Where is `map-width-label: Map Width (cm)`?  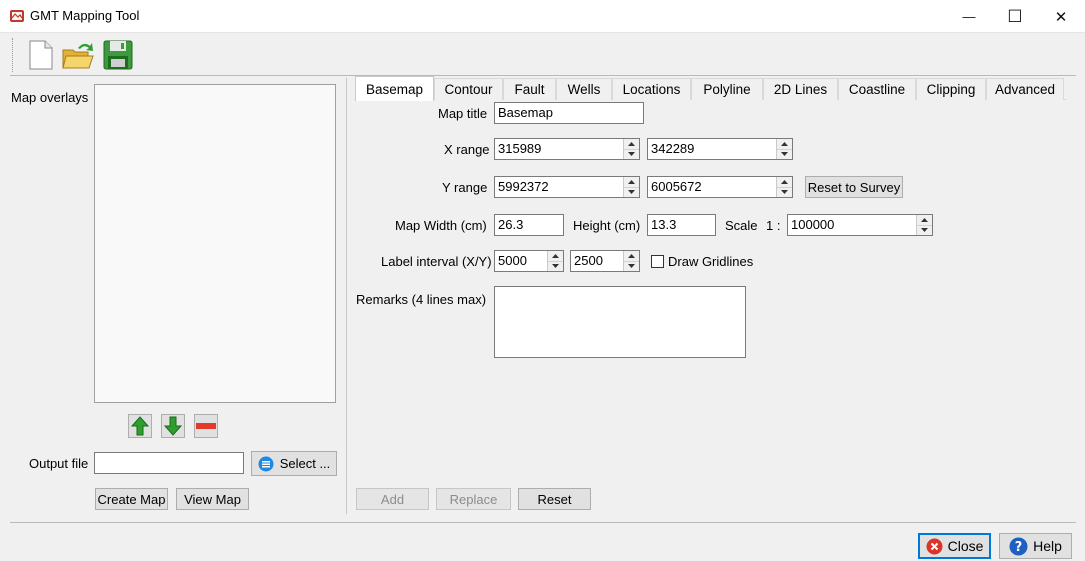
map-width-label: Map Width (cm) is located at coordinates (441, 225).